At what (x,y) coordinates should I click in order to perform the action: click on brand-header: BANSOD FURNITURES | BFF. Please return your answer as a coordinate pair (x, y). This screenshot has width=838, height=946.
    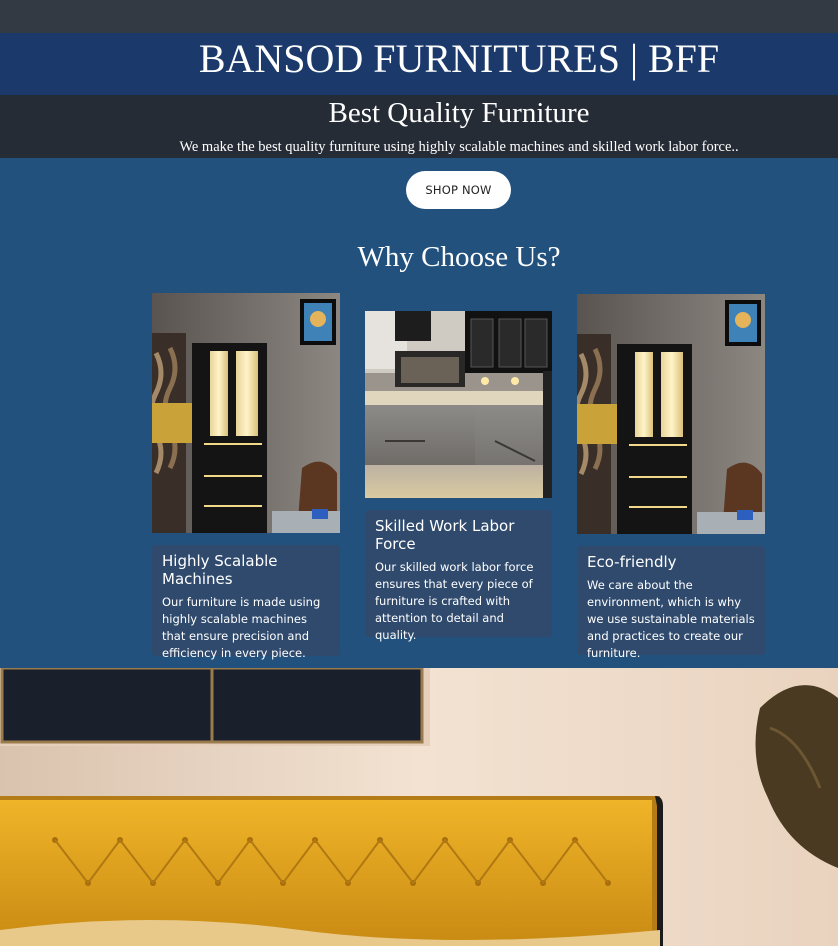
    Looking at the image, I should click on (419, 64).